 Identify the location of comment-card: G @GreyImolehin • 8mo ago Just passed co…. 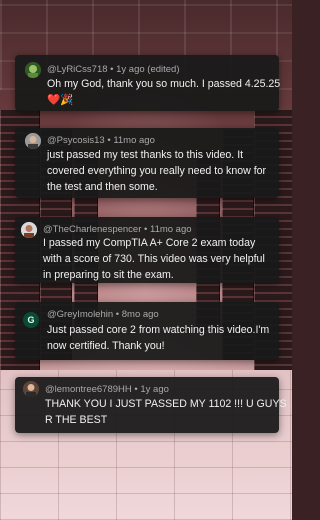
(147, 331).